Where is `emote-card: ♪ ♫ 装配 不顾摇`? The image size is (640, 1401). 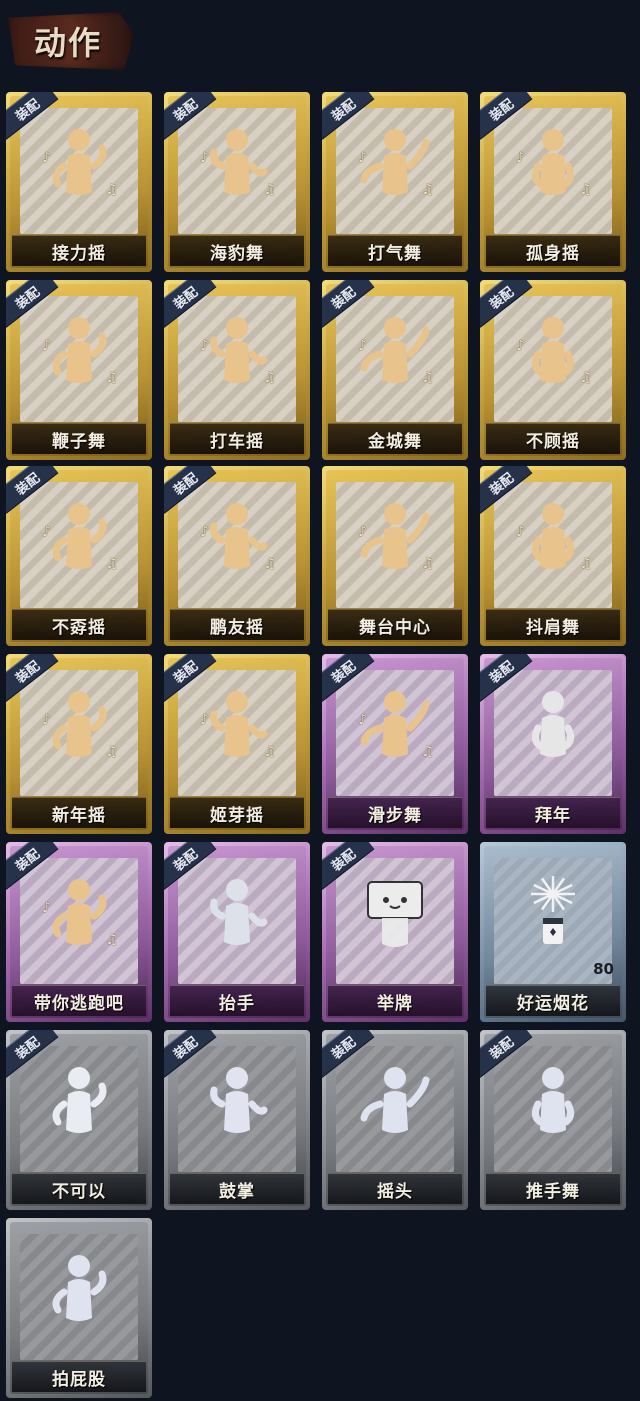 emote-card: ♪ ♫ 装配 不顾摇 is located at coordinates (553, 370).